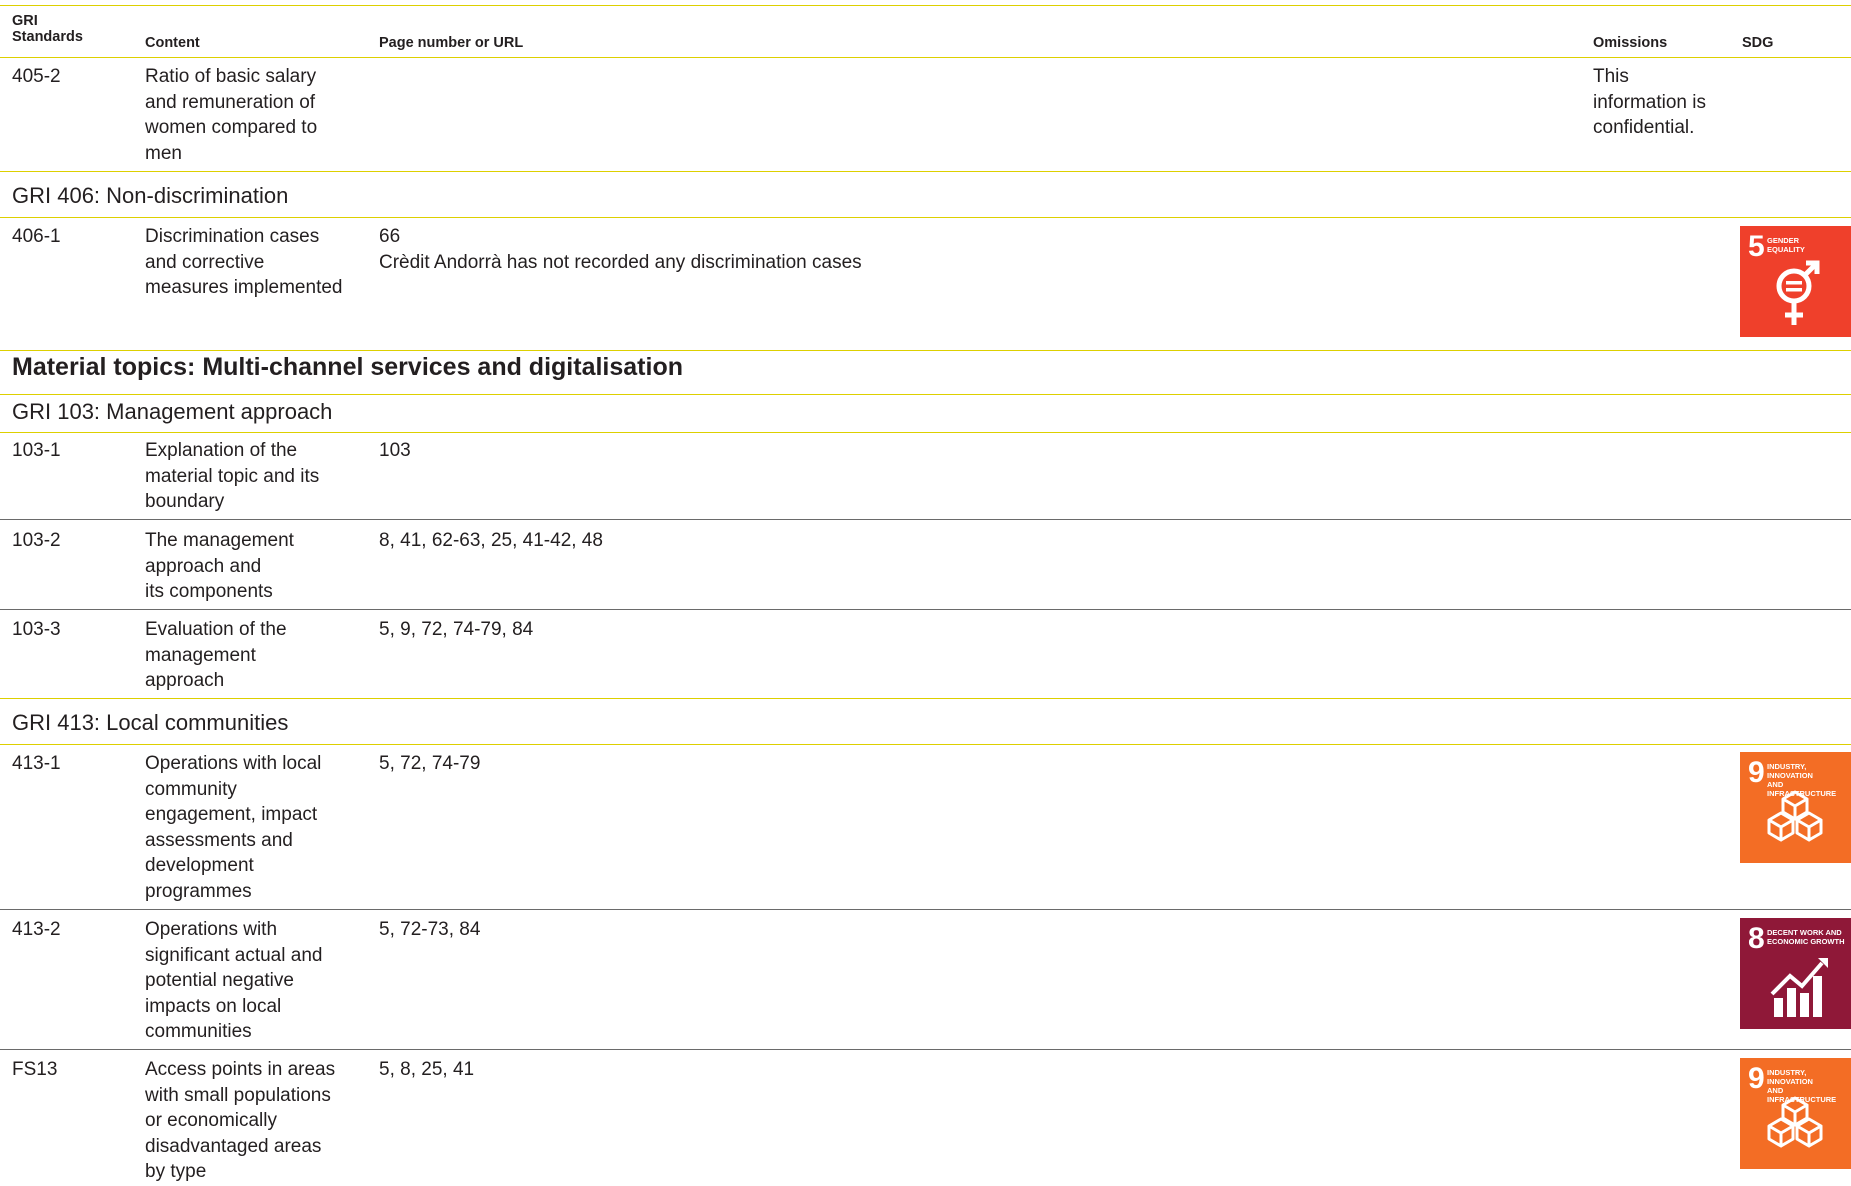 The height and width of the screenshot is (1186, 1851). I want to click on col-header-omissions: Omissions, so click(1630, 43).